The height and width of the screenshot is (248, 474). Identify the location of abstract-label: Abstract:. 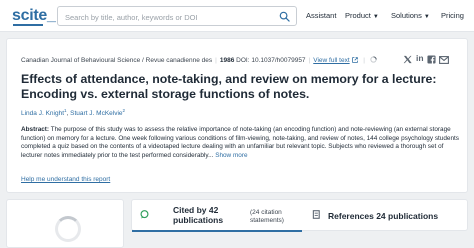
(35, 129).